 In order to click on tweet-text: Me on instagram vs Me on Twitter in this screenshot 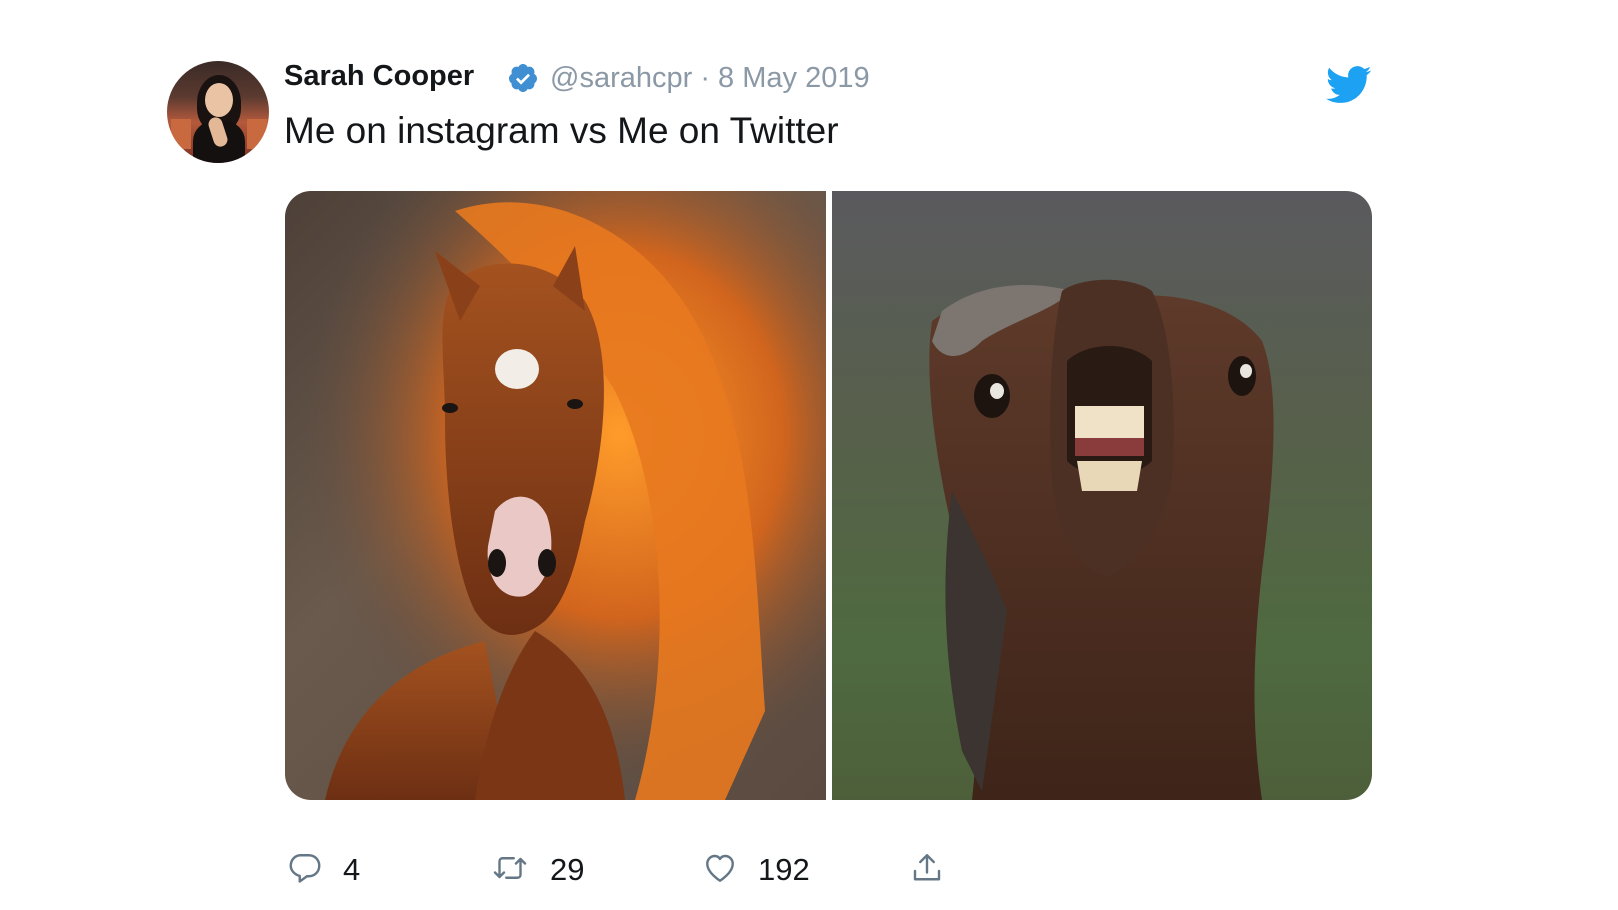, I will do `click(561, 130)`.